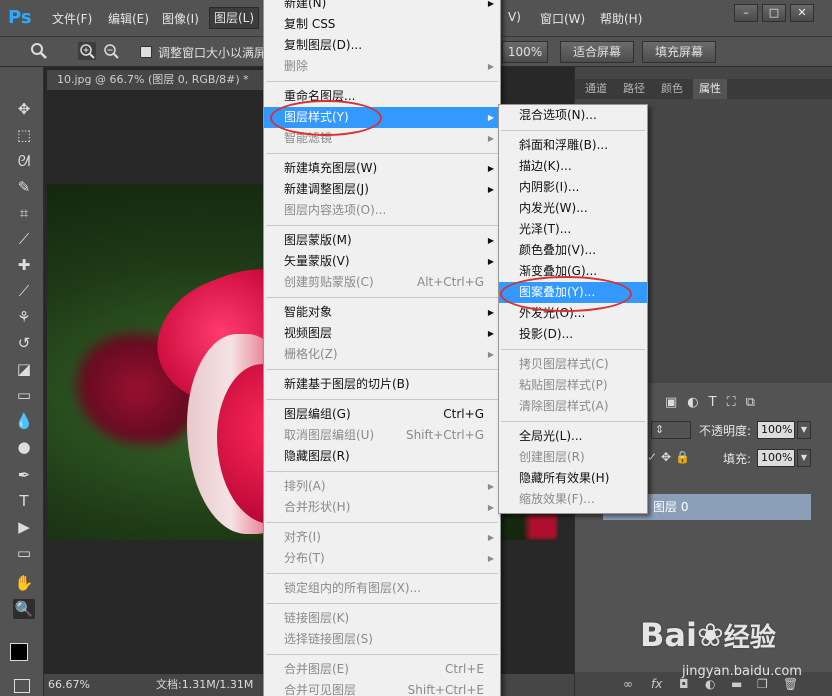 This screenshot has width=832, height=696. What do you see at coordinates (234, 18) in the screenshot?
I see `menu-layer: 图层(L)` at bounding box center [234, 18].